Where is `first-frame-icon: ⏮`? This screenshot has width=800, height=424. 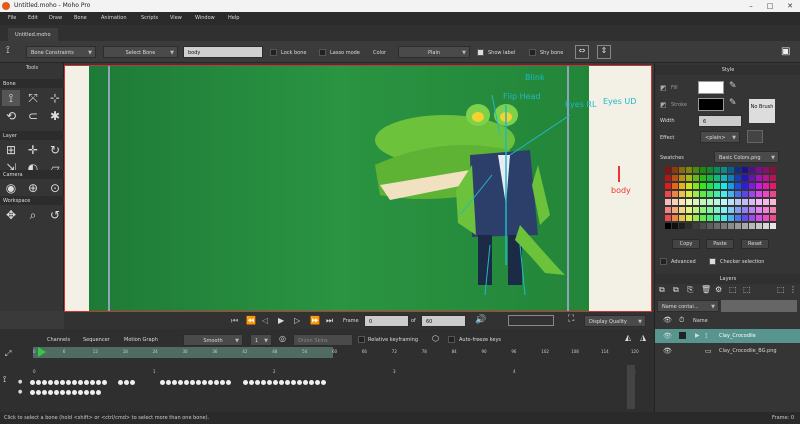 first-frame-icon: ⏮ is located at coordinates (234, 321).